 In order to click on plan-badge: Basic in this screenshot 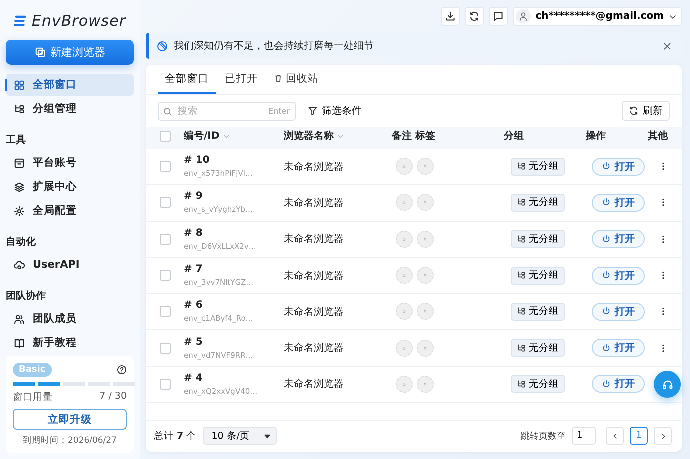, I will do `click(32, 370)`.